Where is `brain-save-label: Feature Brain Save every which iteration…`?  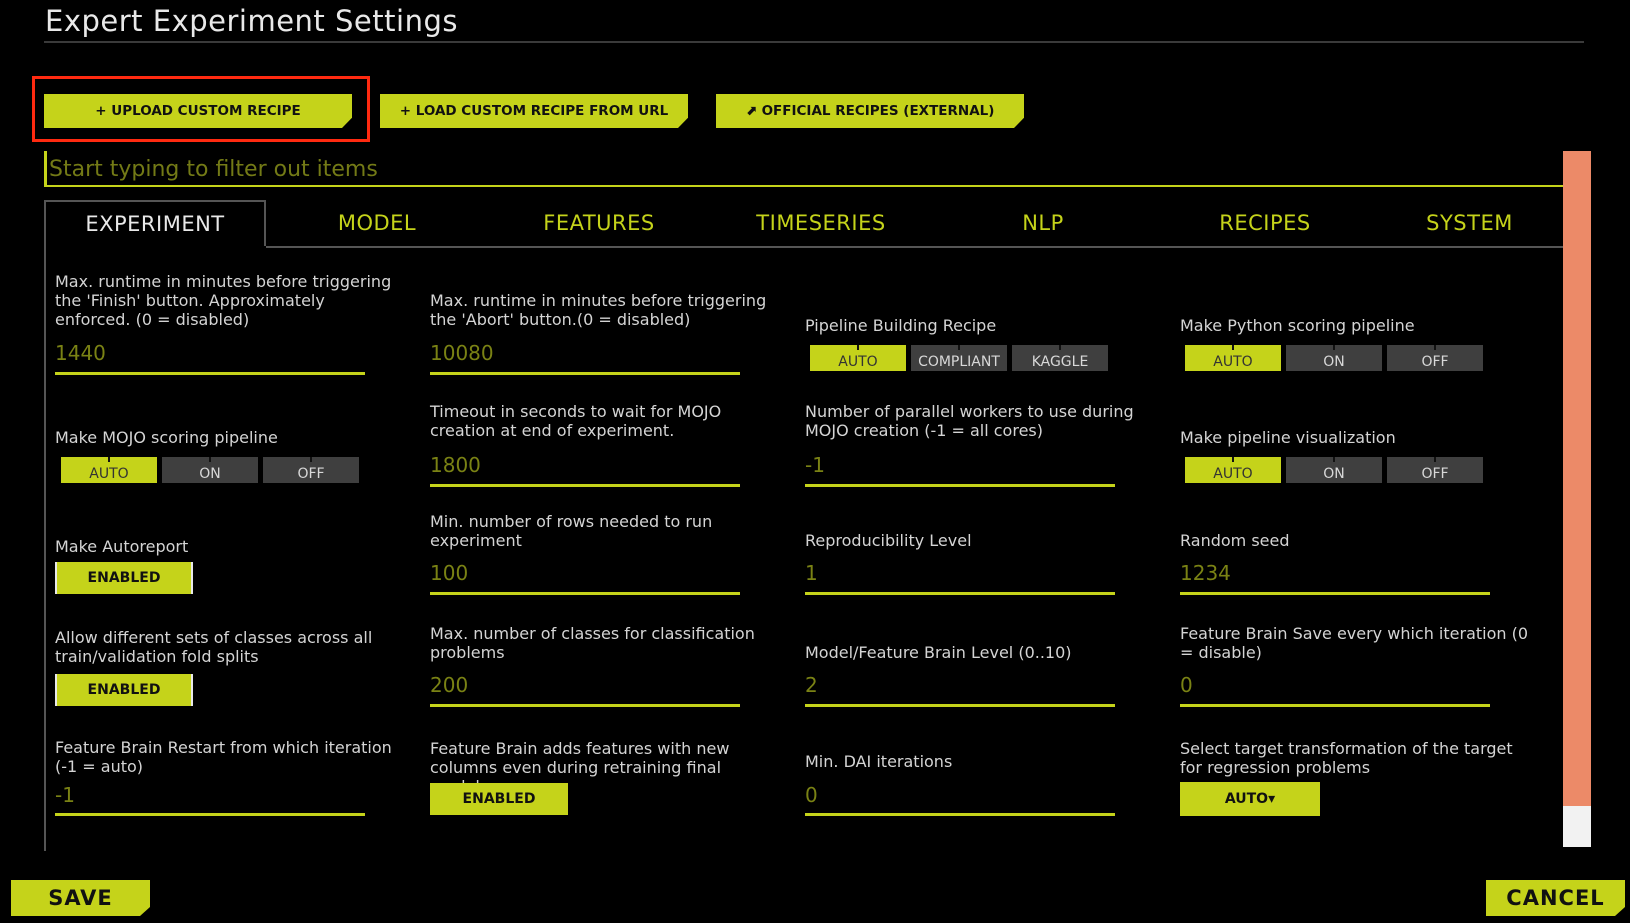 brain-save-label: Feature Brain Save every which iteration… is located at coordinates (1354, 643).